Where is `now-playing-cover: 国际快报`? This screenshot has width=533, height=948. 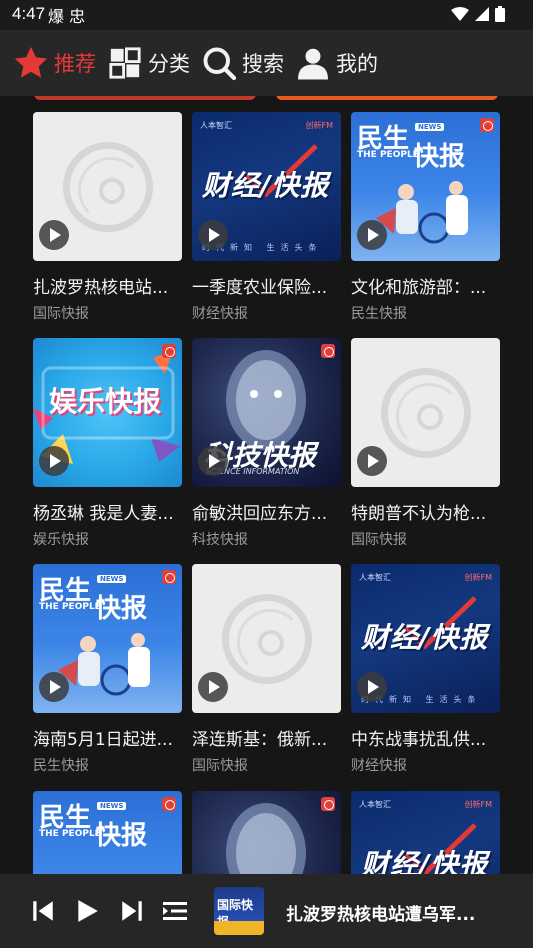 now-playing-cover: 国际快报 is located at coordinates (239, 911).